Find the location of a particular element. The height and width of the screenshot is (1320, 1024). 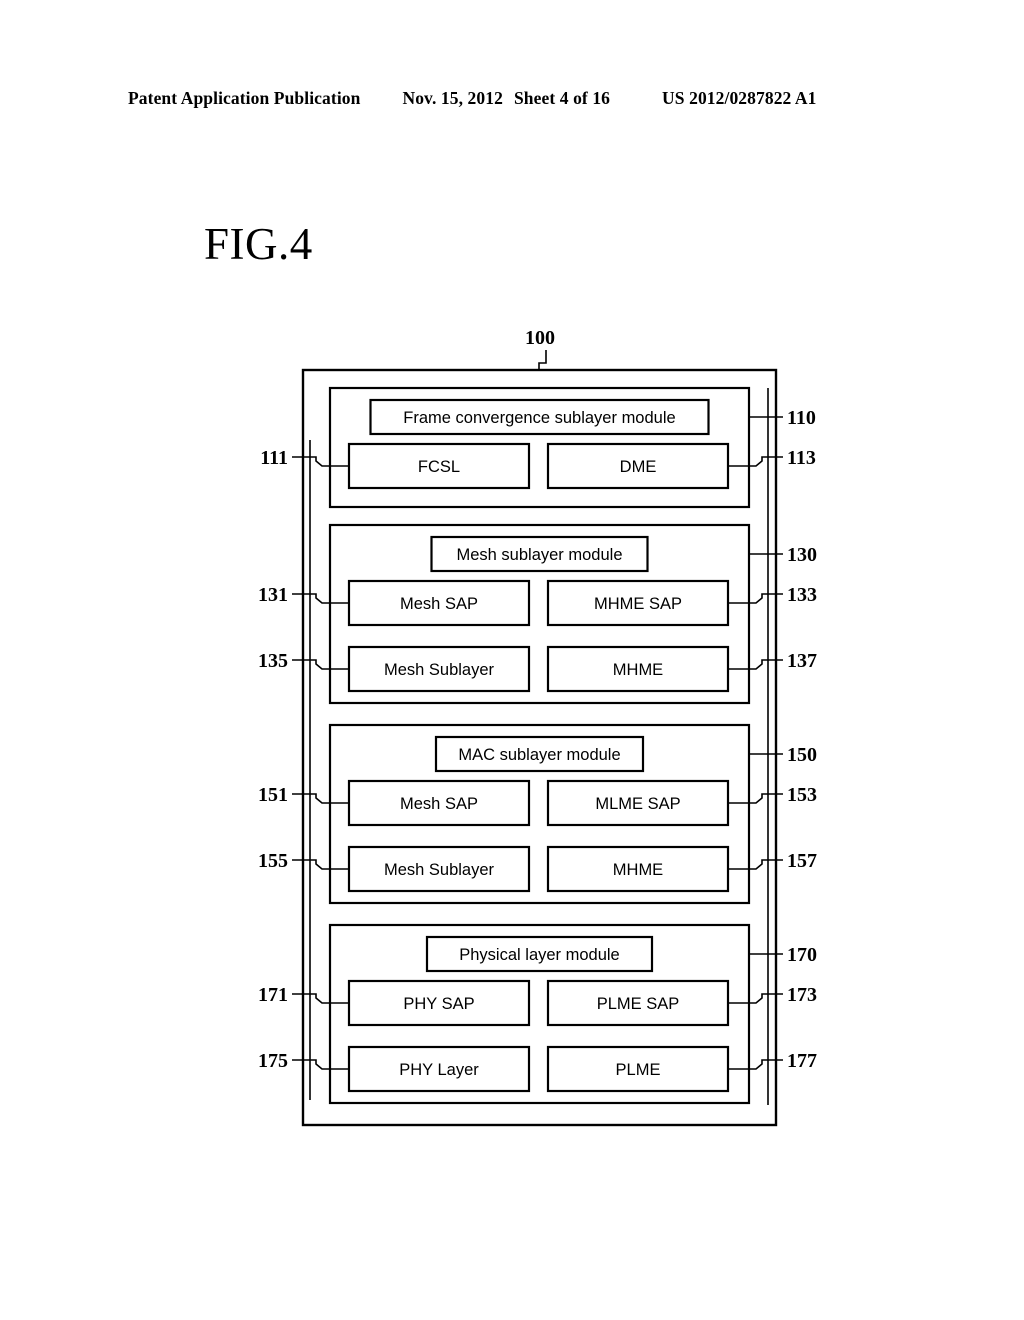

sub-ref-leader-0-0-right is located at coordinates (755, 461).